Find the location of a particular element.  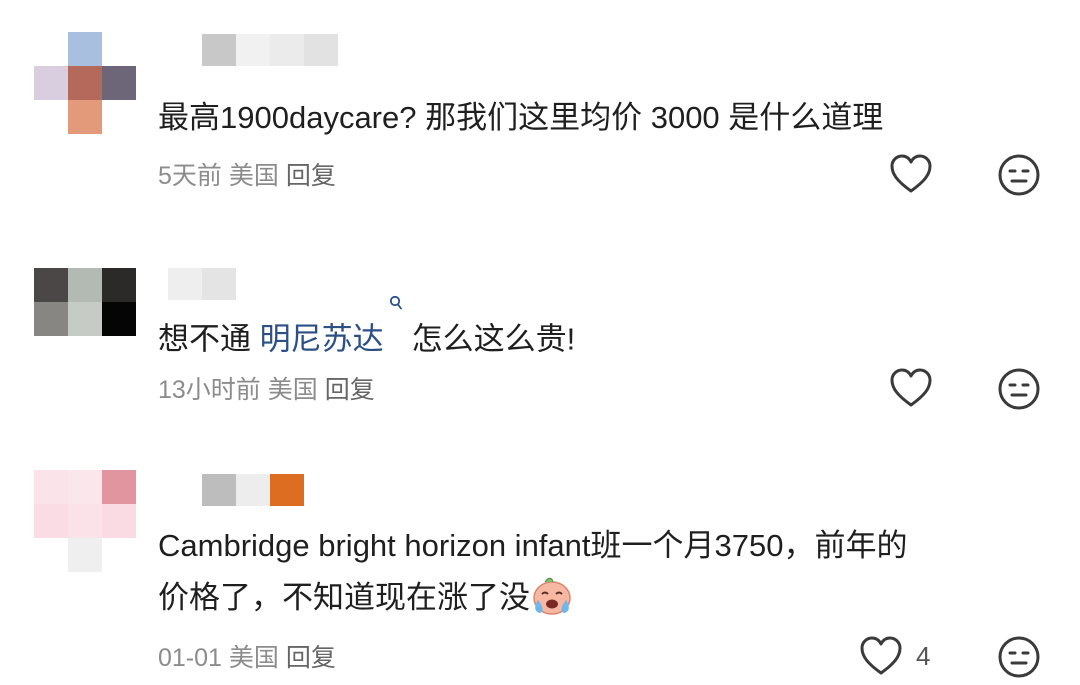

like-button: 4 is located at coordinates (894, 656).